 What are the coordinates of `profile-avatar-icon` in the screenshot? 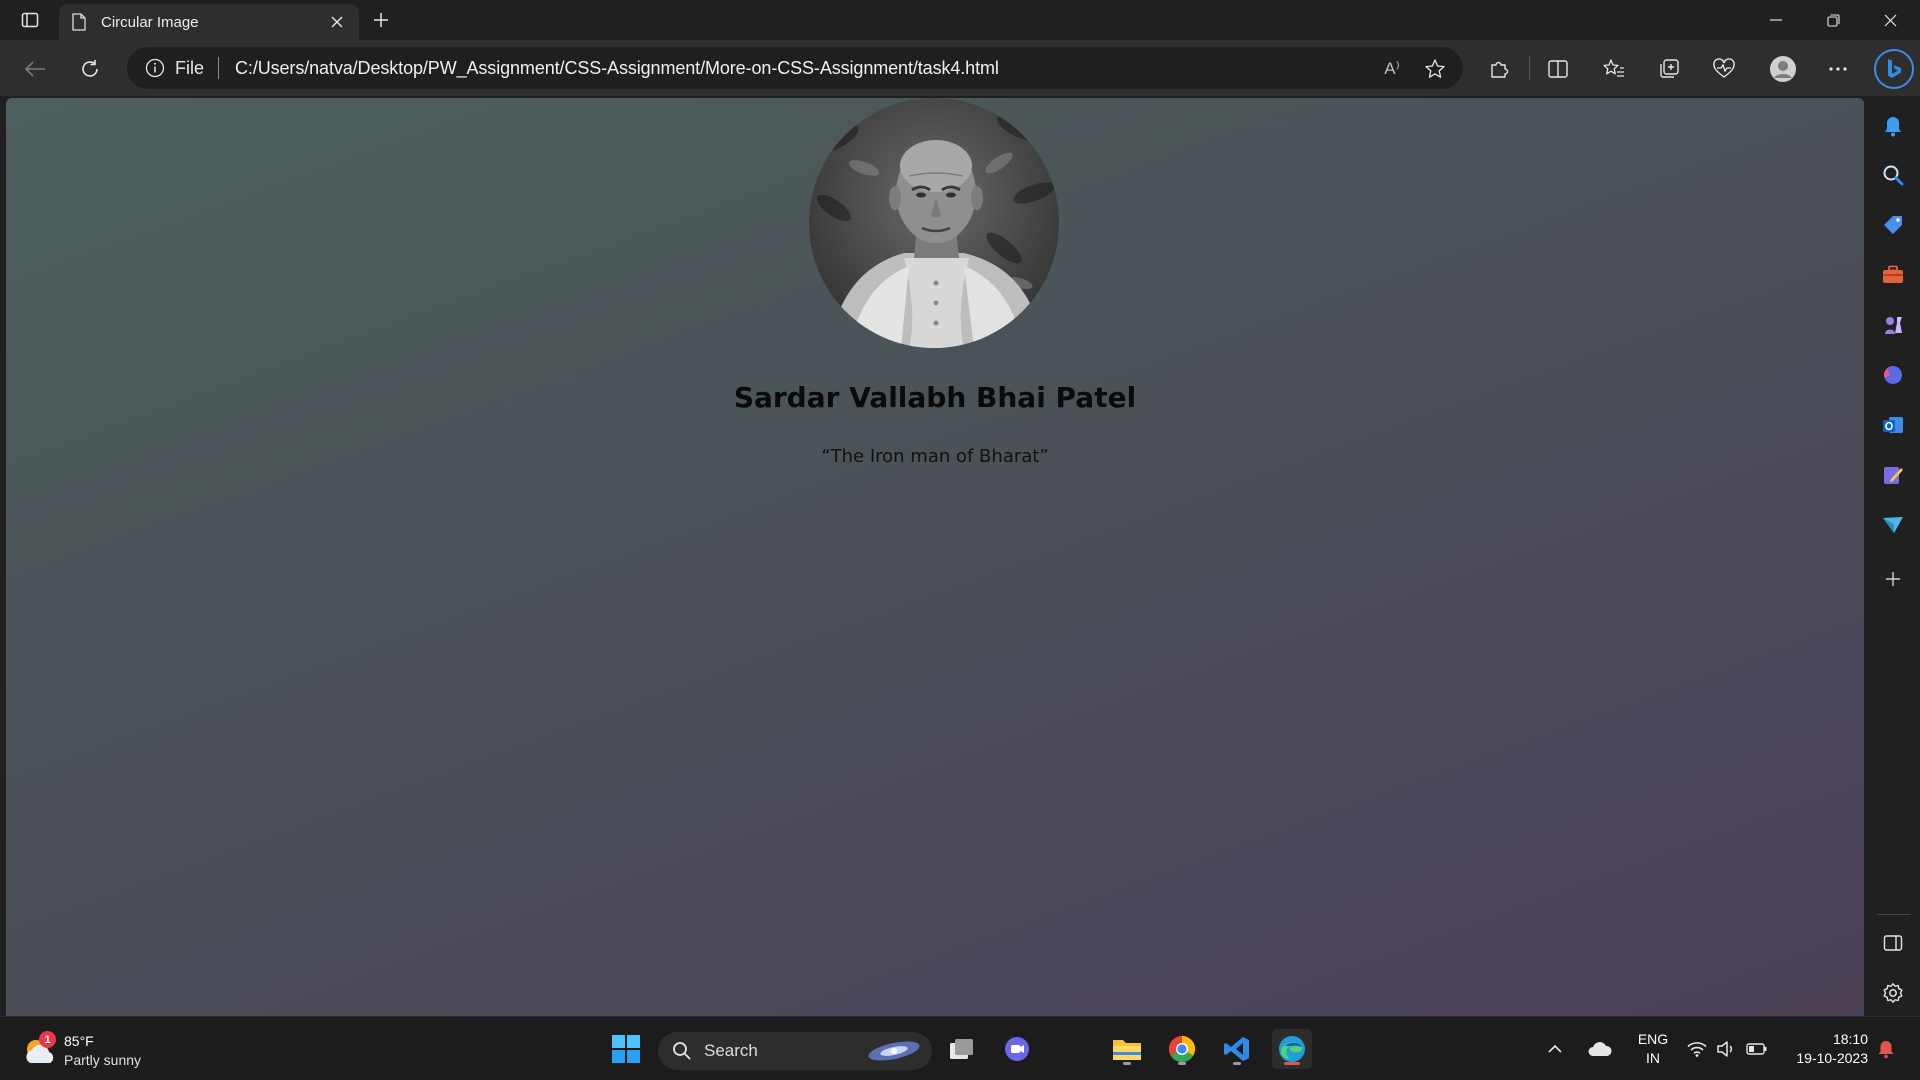 It's located at (1783, 69).